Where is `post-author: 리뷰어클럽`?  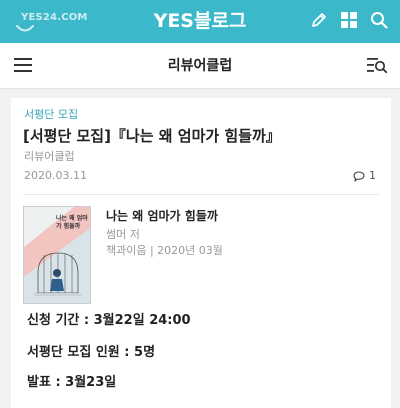 post-author: 리뷰어클럽 is located at coordinates (49, 157).